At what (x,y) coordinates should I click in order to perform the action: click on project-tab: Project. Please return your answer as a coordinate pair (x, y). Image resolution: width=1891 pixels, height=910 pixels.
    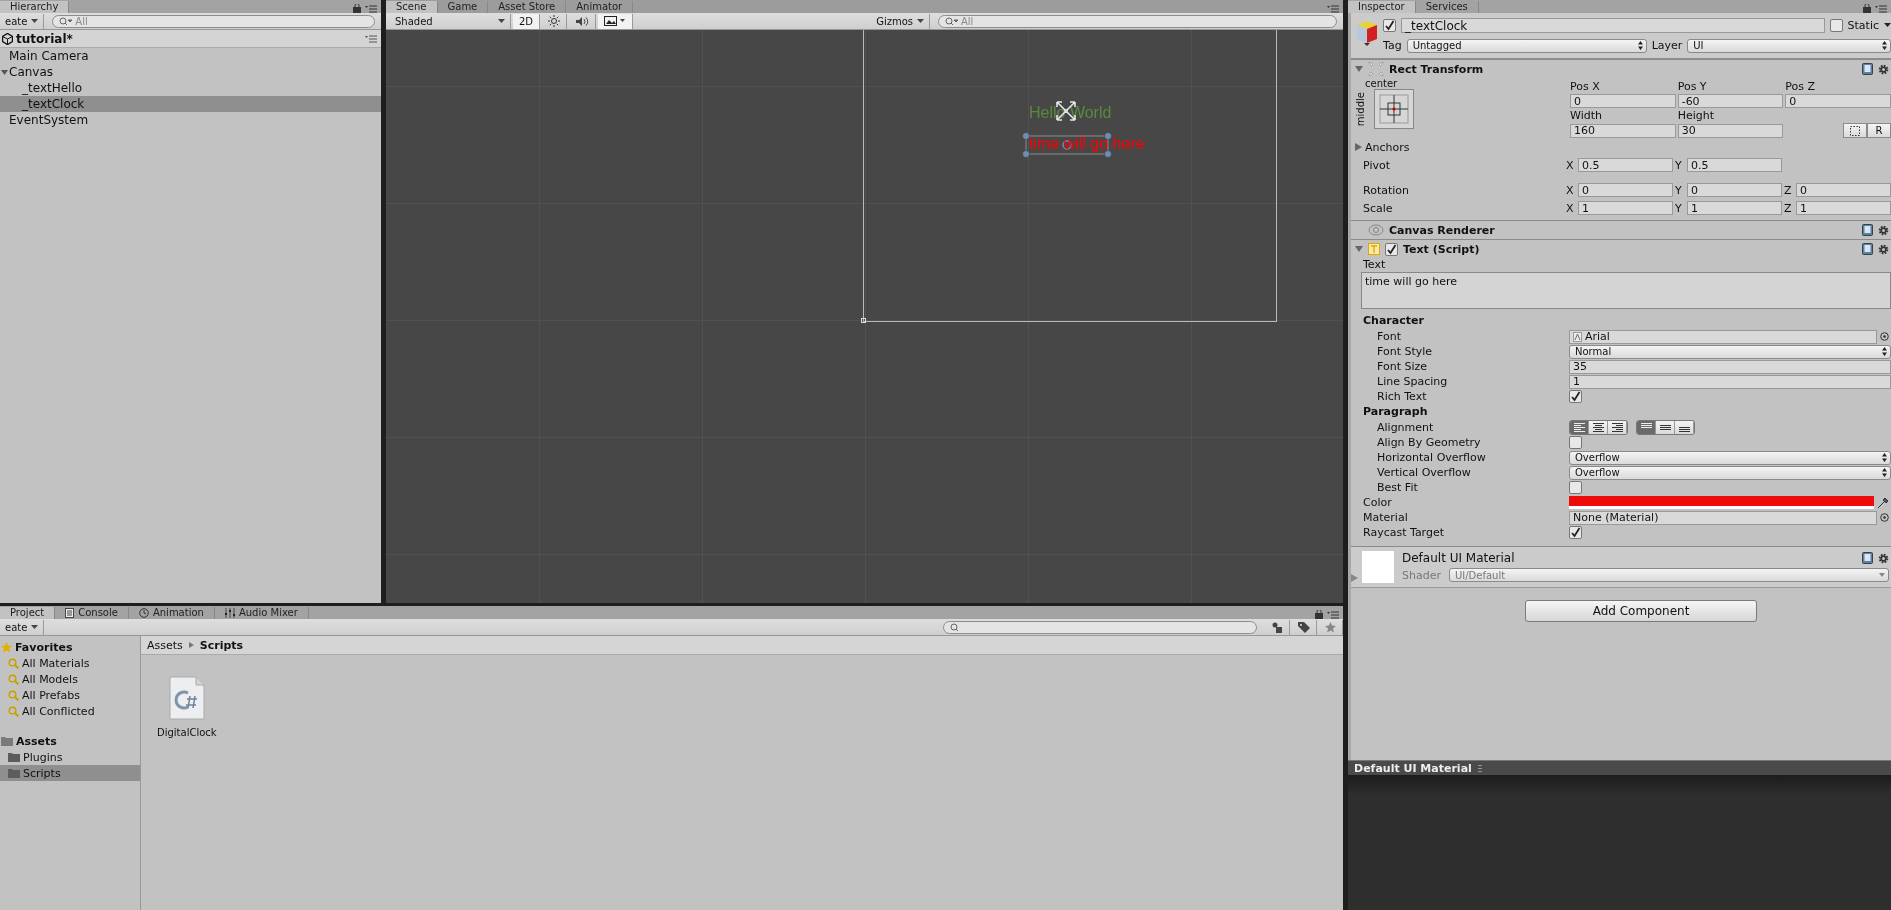
    Looking at the image, I should click on (28, 613).